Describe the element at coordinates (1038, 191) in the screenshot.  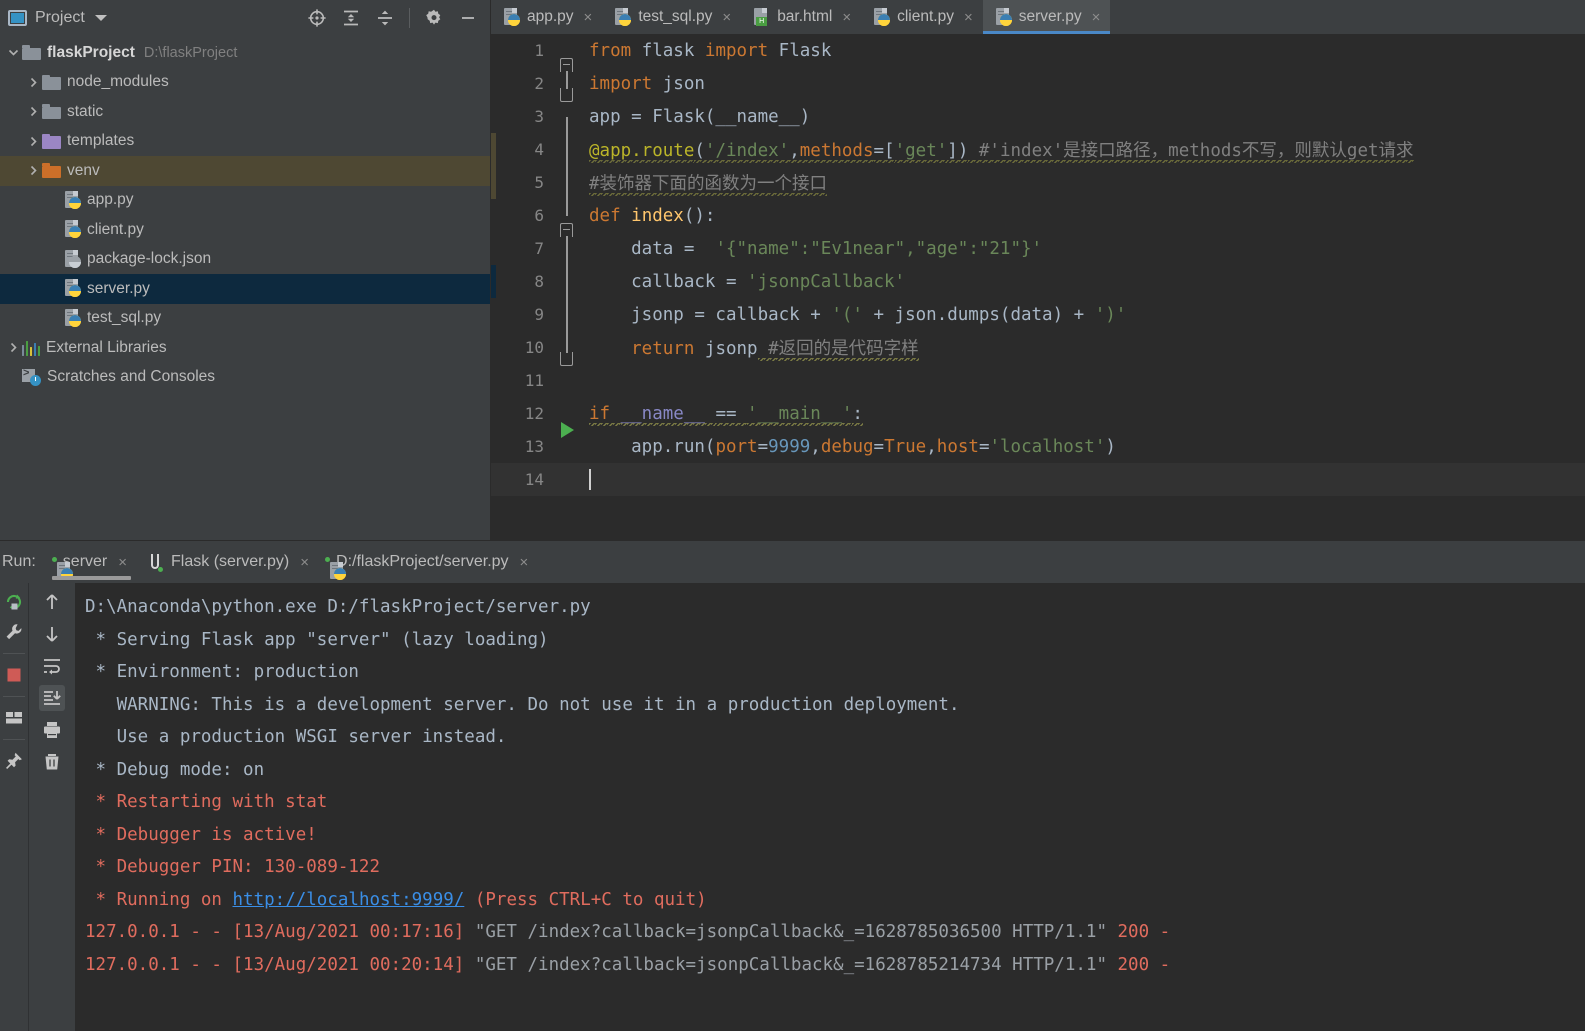
I see `code-line-5: 5 #装饰器下面的函数为一个接口` at that location.